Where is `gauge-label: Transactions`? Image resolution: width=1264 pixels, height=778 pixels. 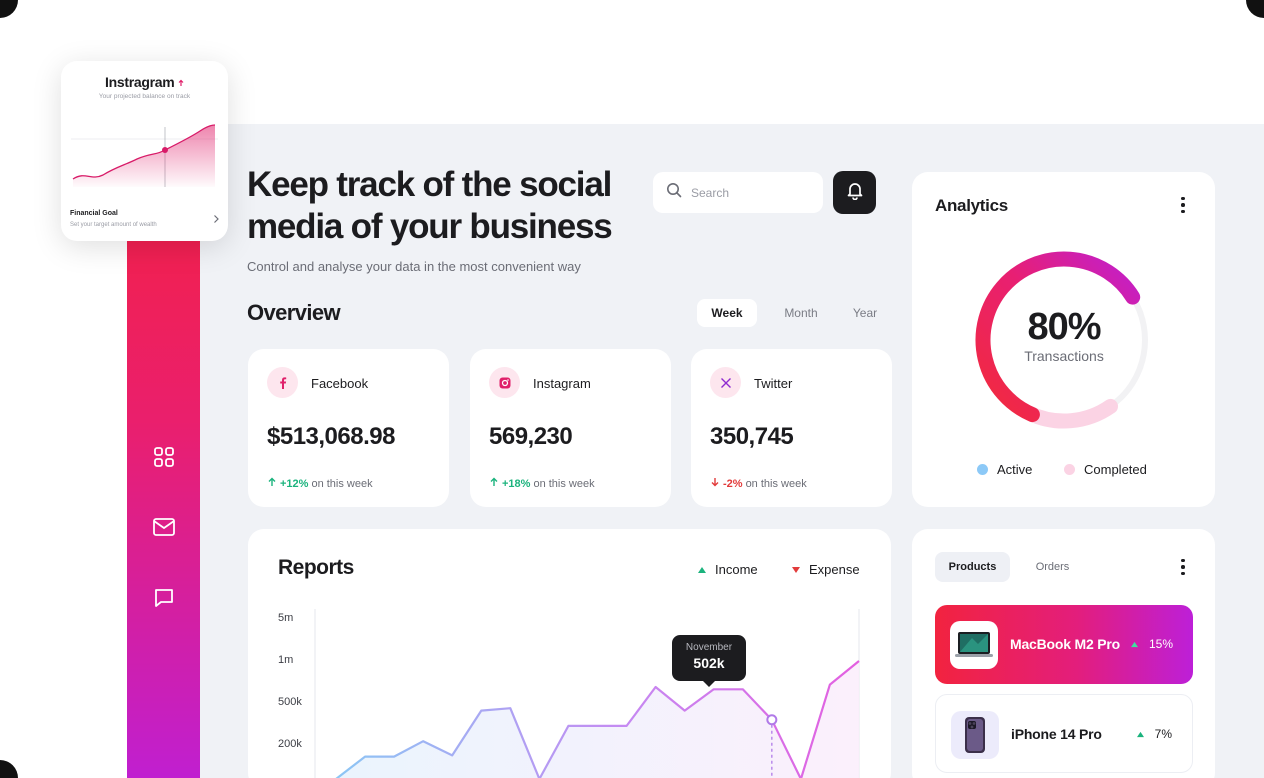 gauge-label: Transactions is located at coordinates (1064, 356).